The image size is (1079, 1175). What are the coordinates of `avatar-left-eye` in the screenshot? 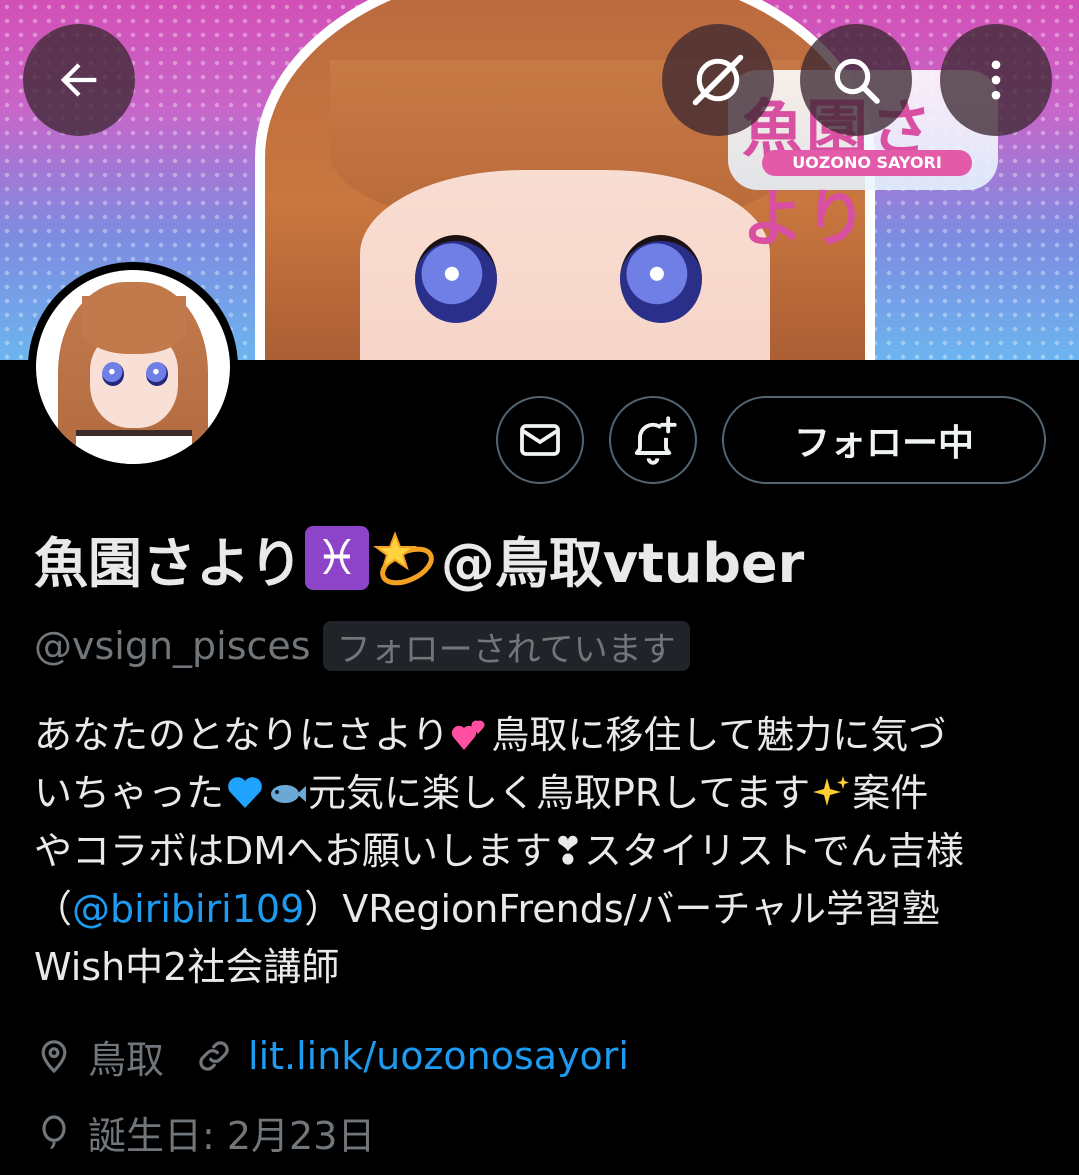 It's located at (113, 374).